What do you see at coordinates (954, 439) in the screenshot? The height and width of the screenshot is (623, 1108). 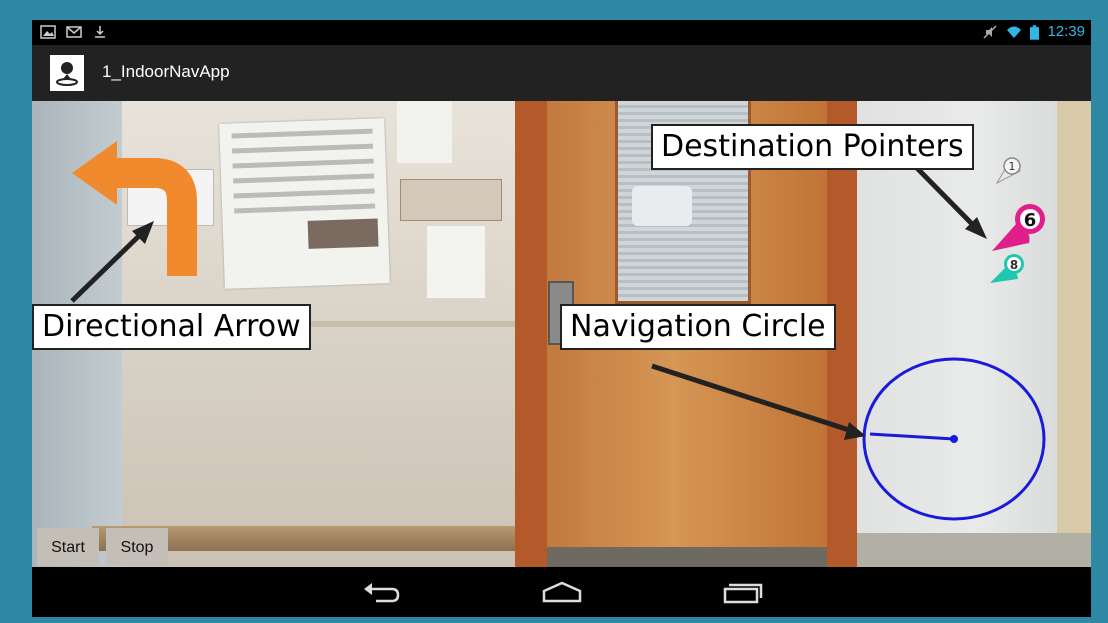 I see `navigation-circle` at bounding box center [954, 439].